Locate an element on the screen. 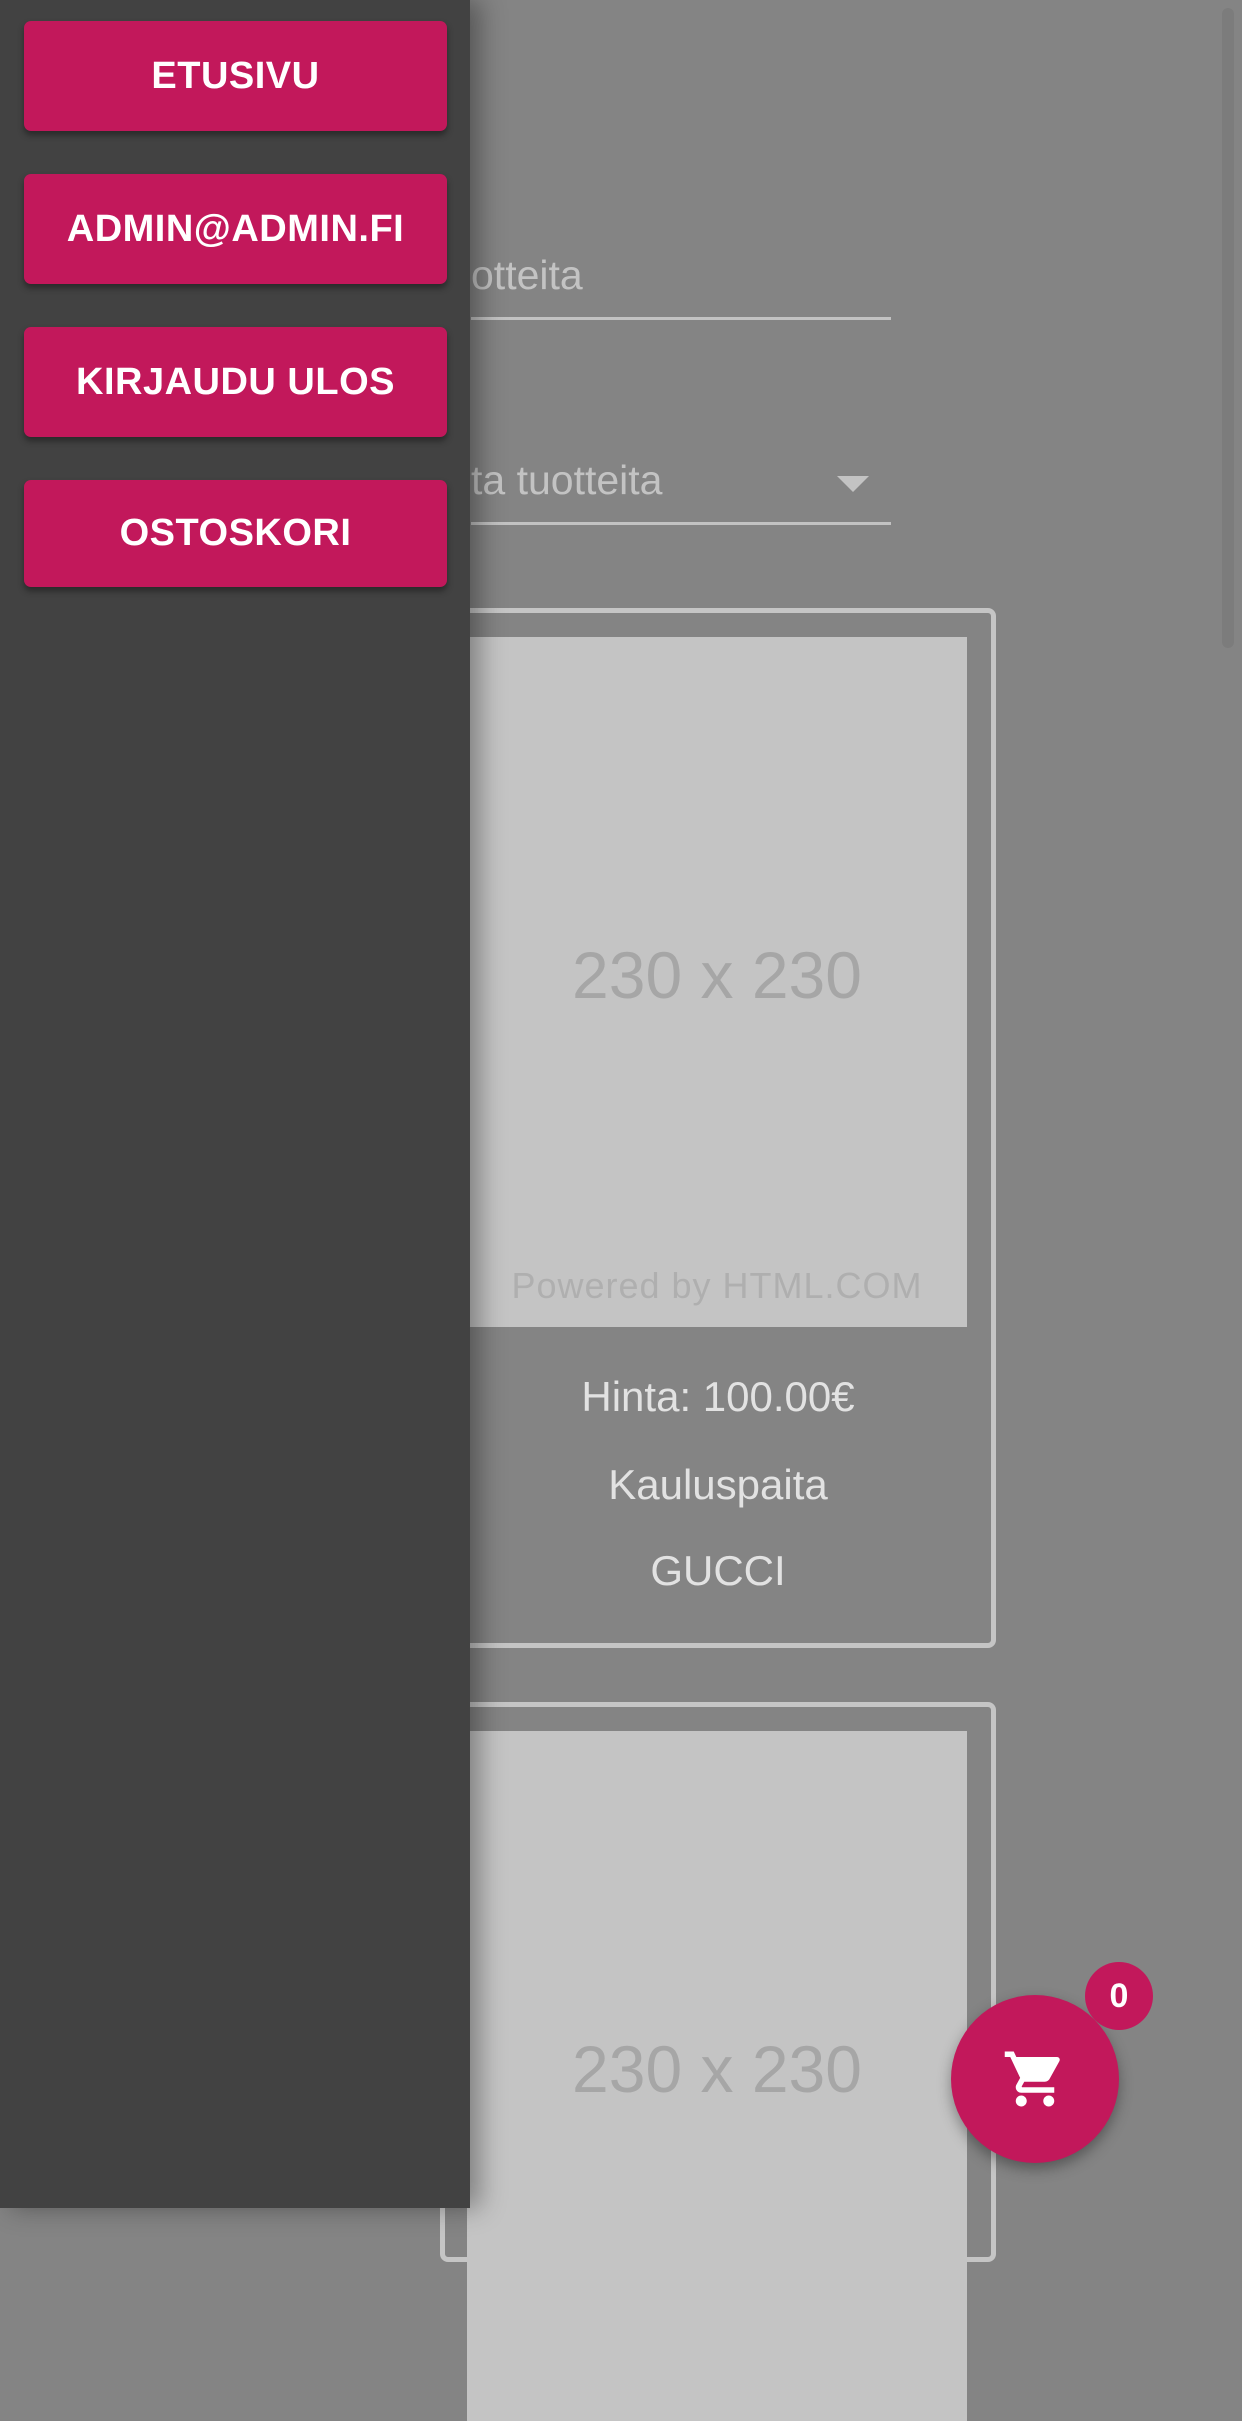 This screenshot has width=1242, height=2421. nav-button-logout: KIRJAUDU ULOS is located at coordinates (235, 382).